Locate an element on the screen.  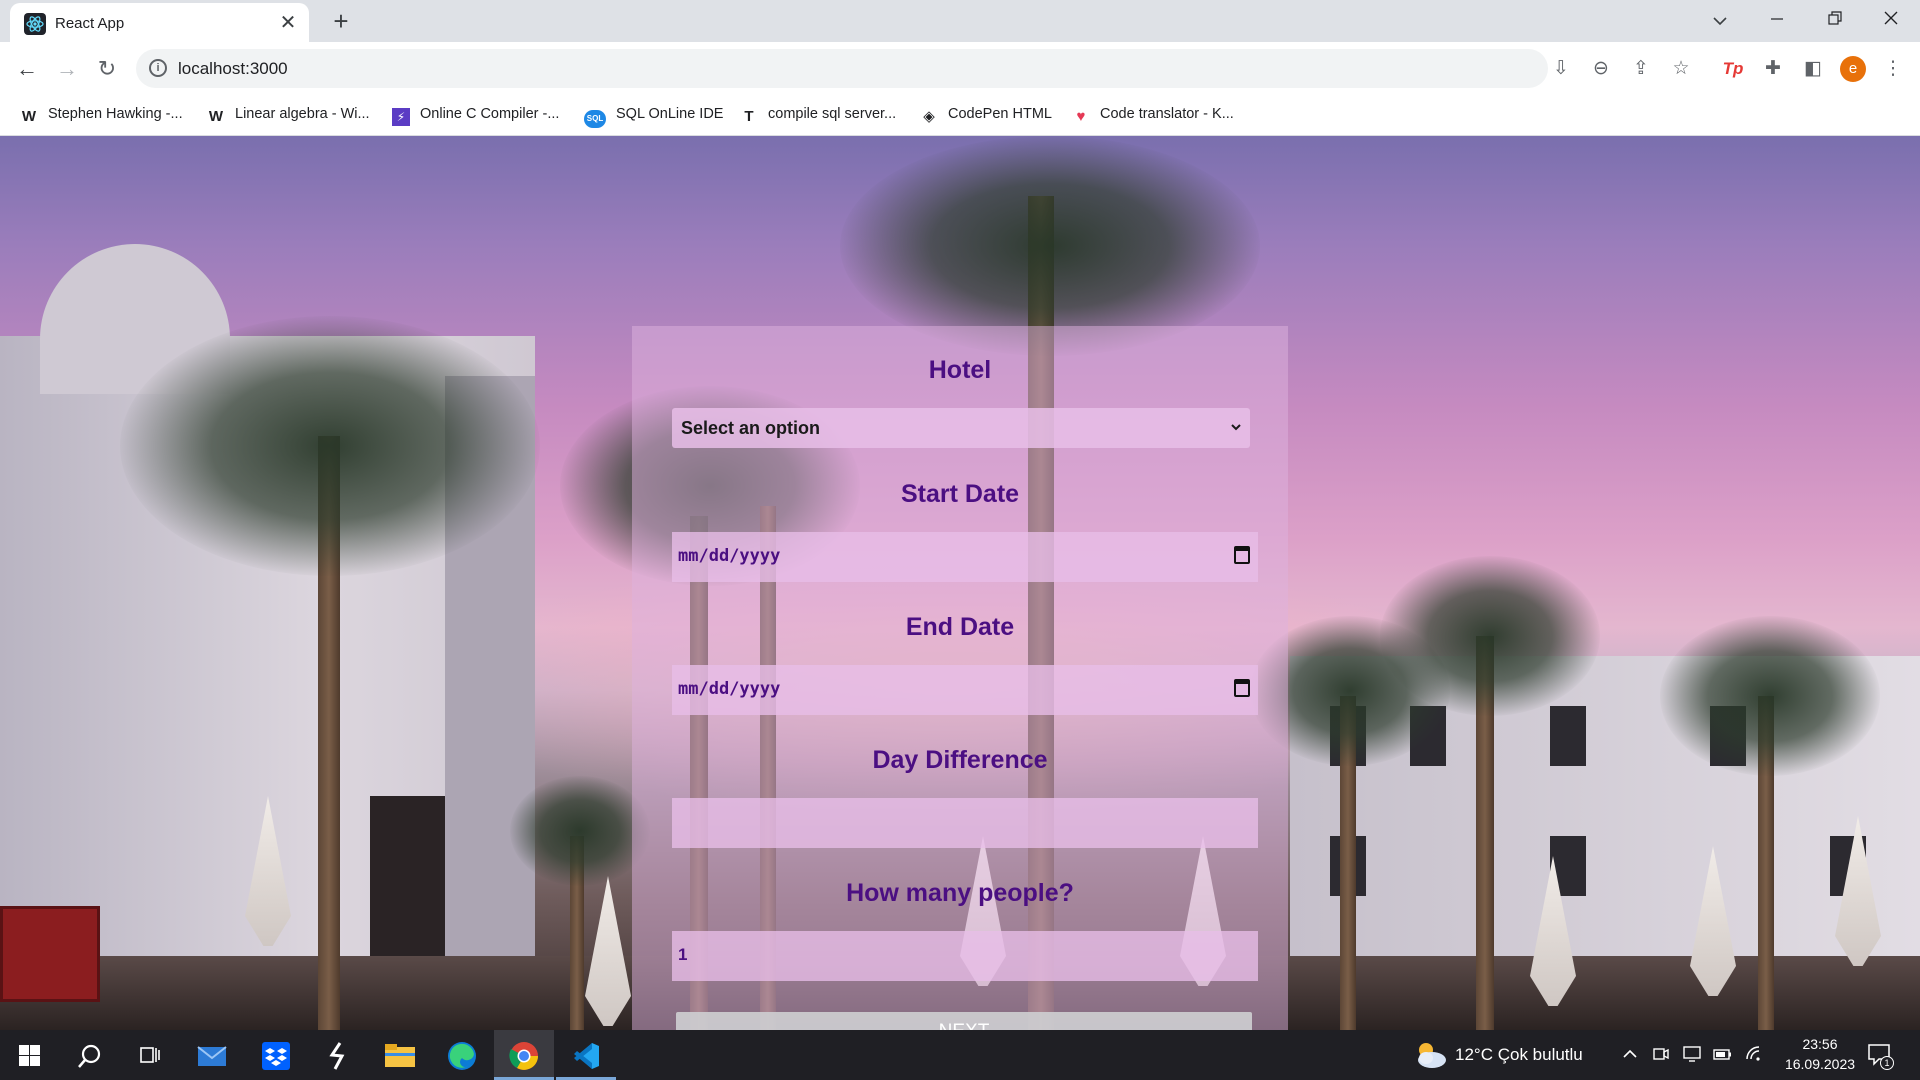
mail-icon is located at coordinates (212, 1055).